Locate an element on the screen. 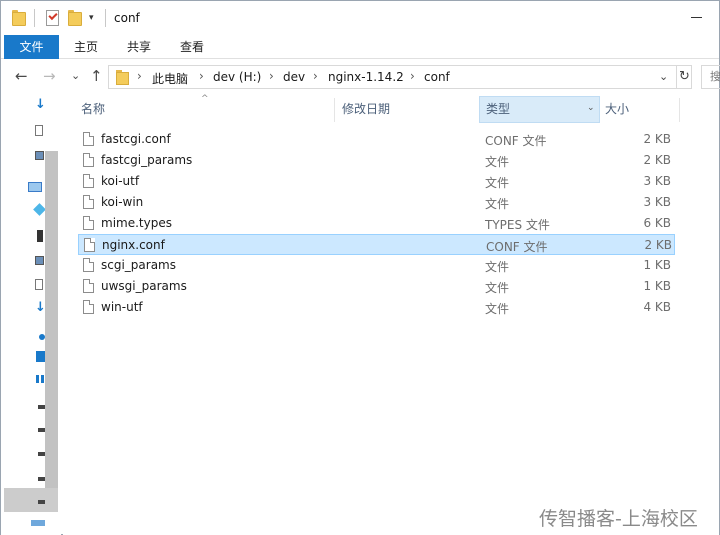 The height and width of the screenshot is (535, 720). up-arrow-icon: ↑ is located at coordinates (96, 76).